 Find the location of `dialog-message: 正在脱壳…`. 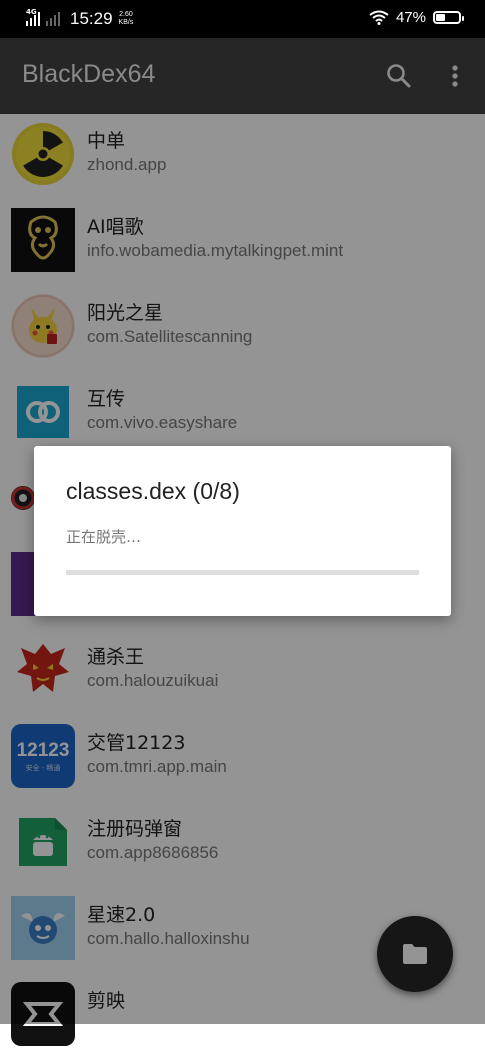

dialog-message: 正在脱壳… is located at coordinates (104, 537).